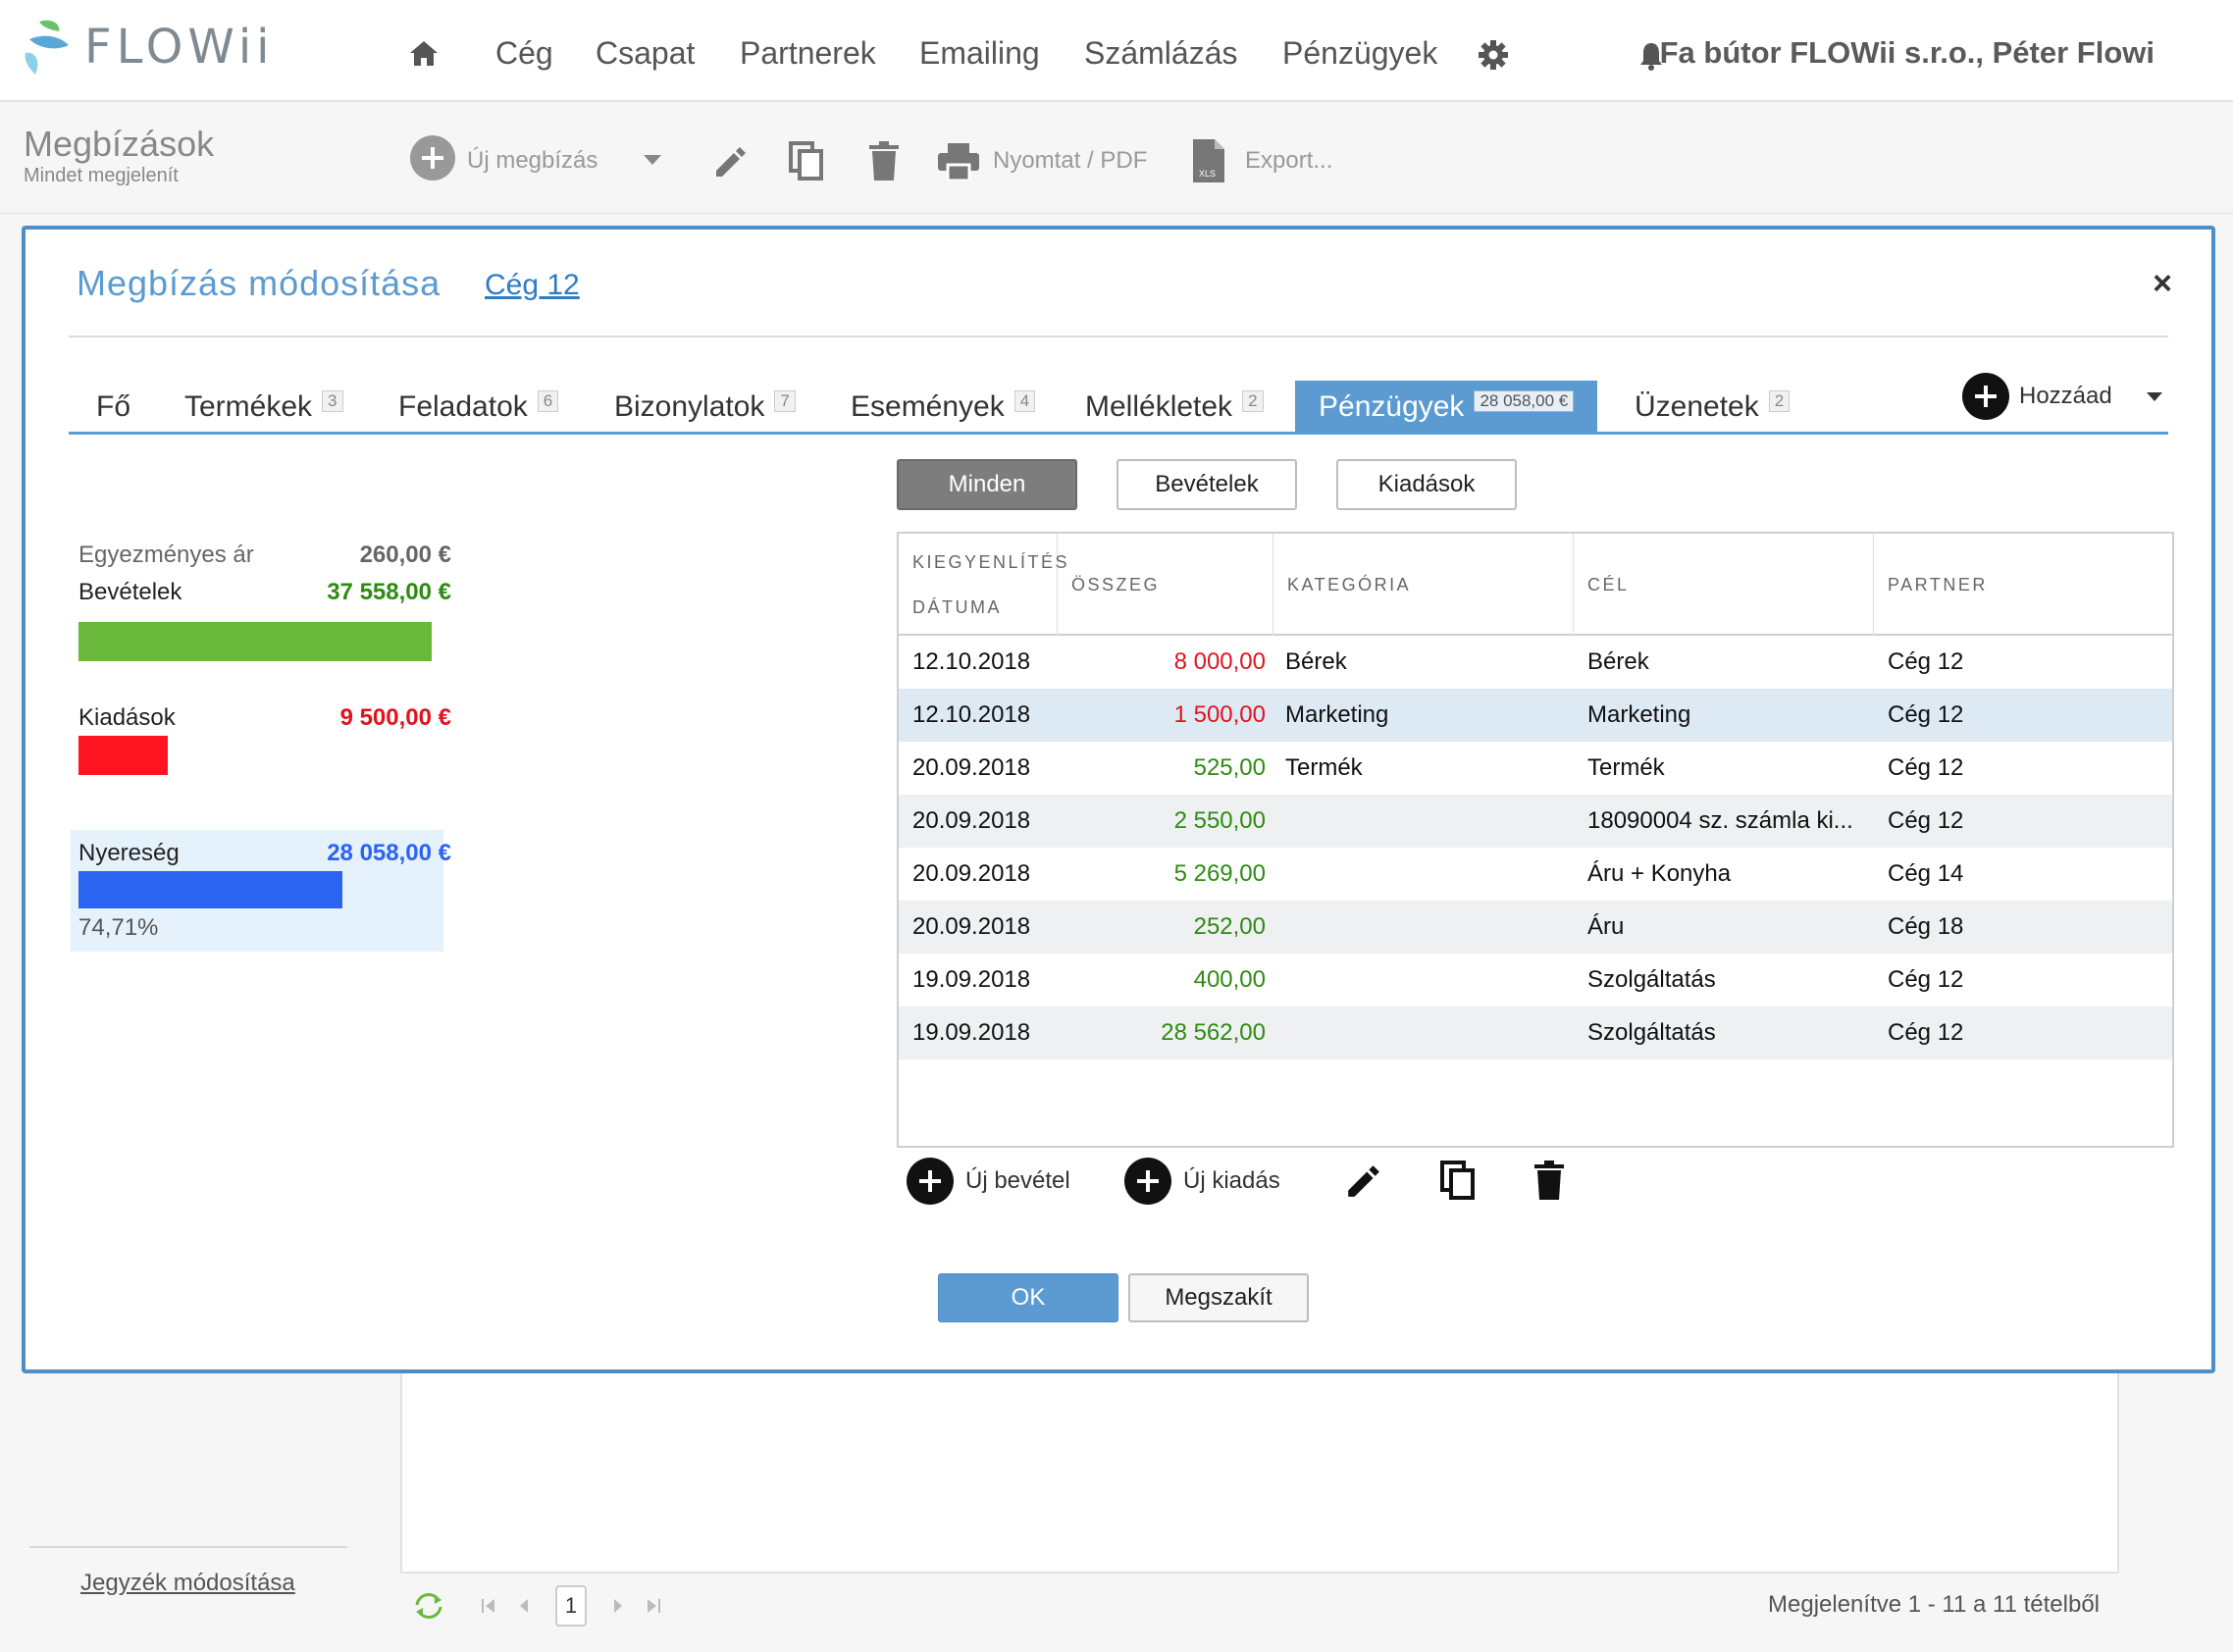 This screenshot has width=2233, height=1652. I want to click on agreed-price-value: 260,00 €, so click(405, 555).